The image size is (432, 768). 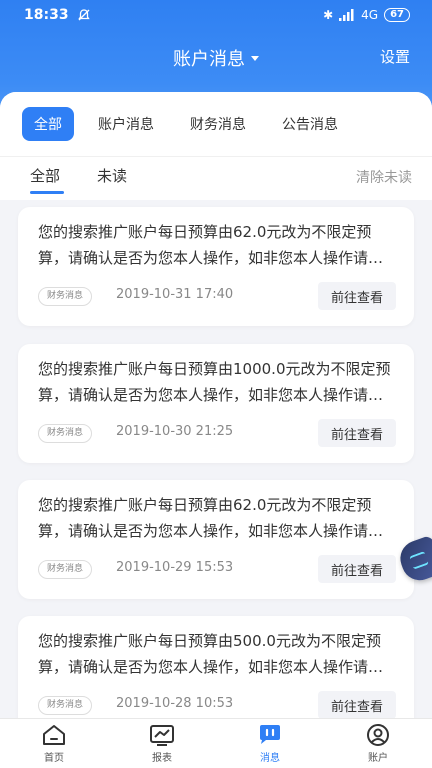 I want to click on nav-messages: 消息, so click(x=270, y=743).